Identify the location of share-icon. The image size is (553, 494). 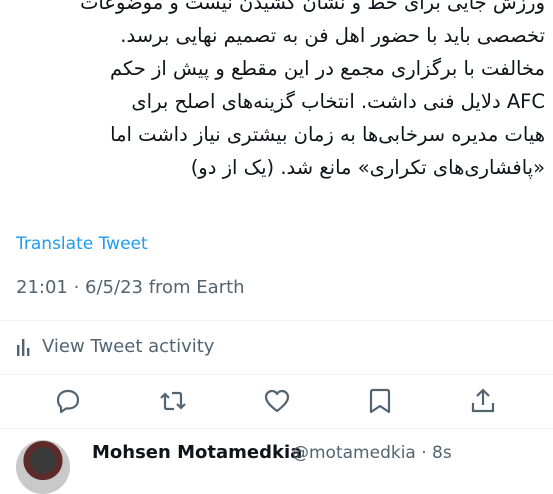
(483, 400).